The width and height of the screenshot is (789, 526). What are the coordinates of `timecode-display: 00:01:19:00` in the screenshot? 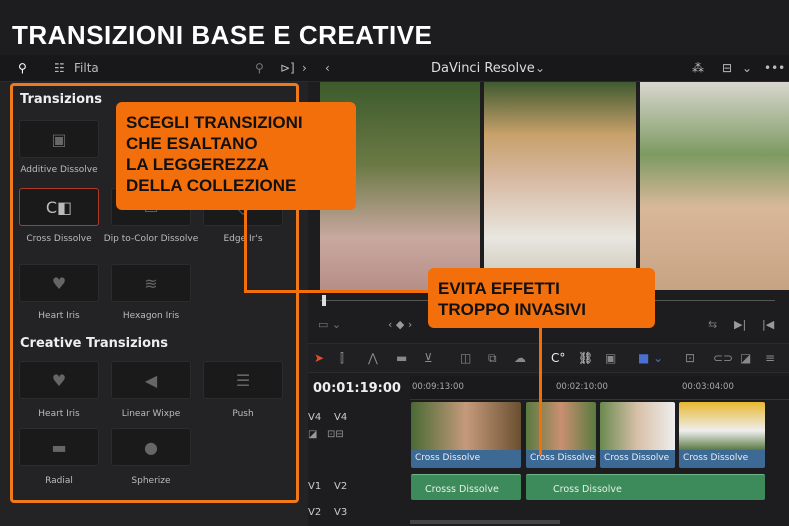 It's located at (357, 388).